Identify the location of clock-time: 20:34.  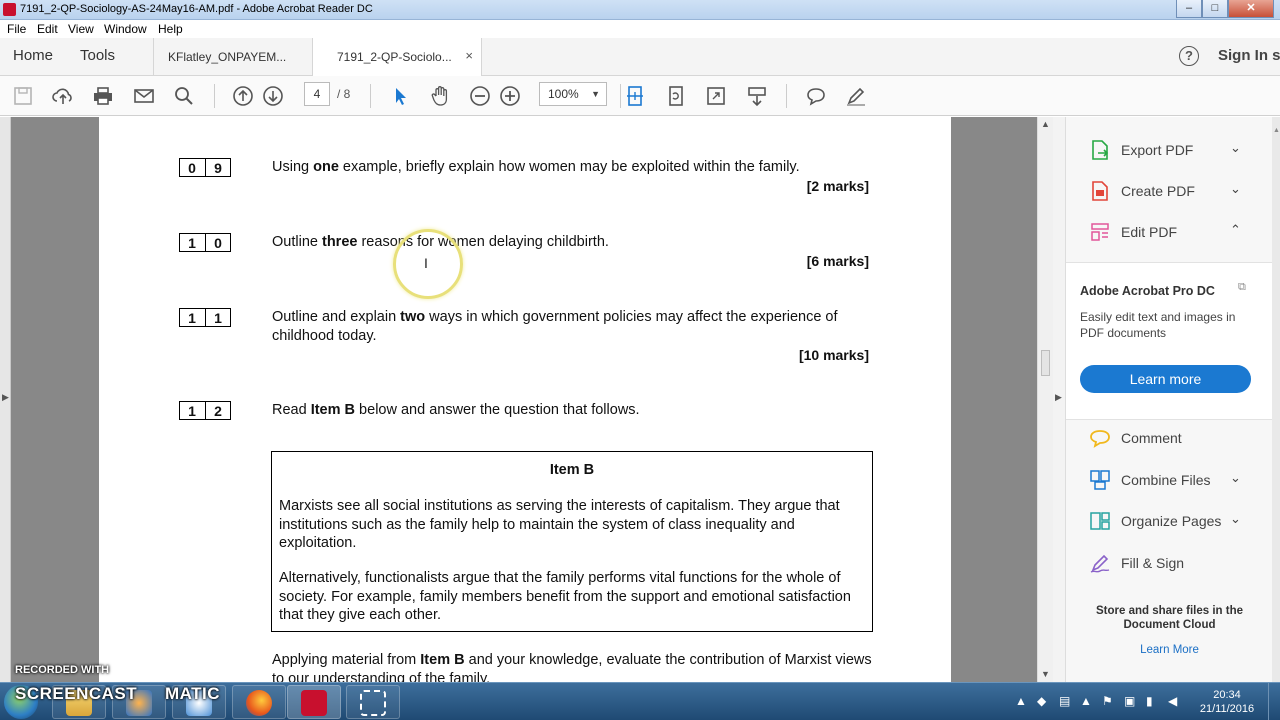
(1227, 695).